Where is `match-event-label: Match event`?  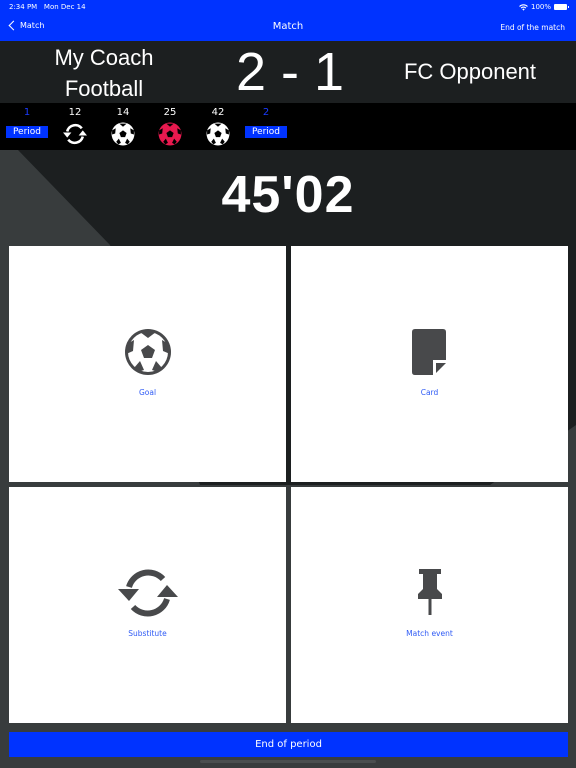
match-event-label: Match event is located at coordinates (429, 633).